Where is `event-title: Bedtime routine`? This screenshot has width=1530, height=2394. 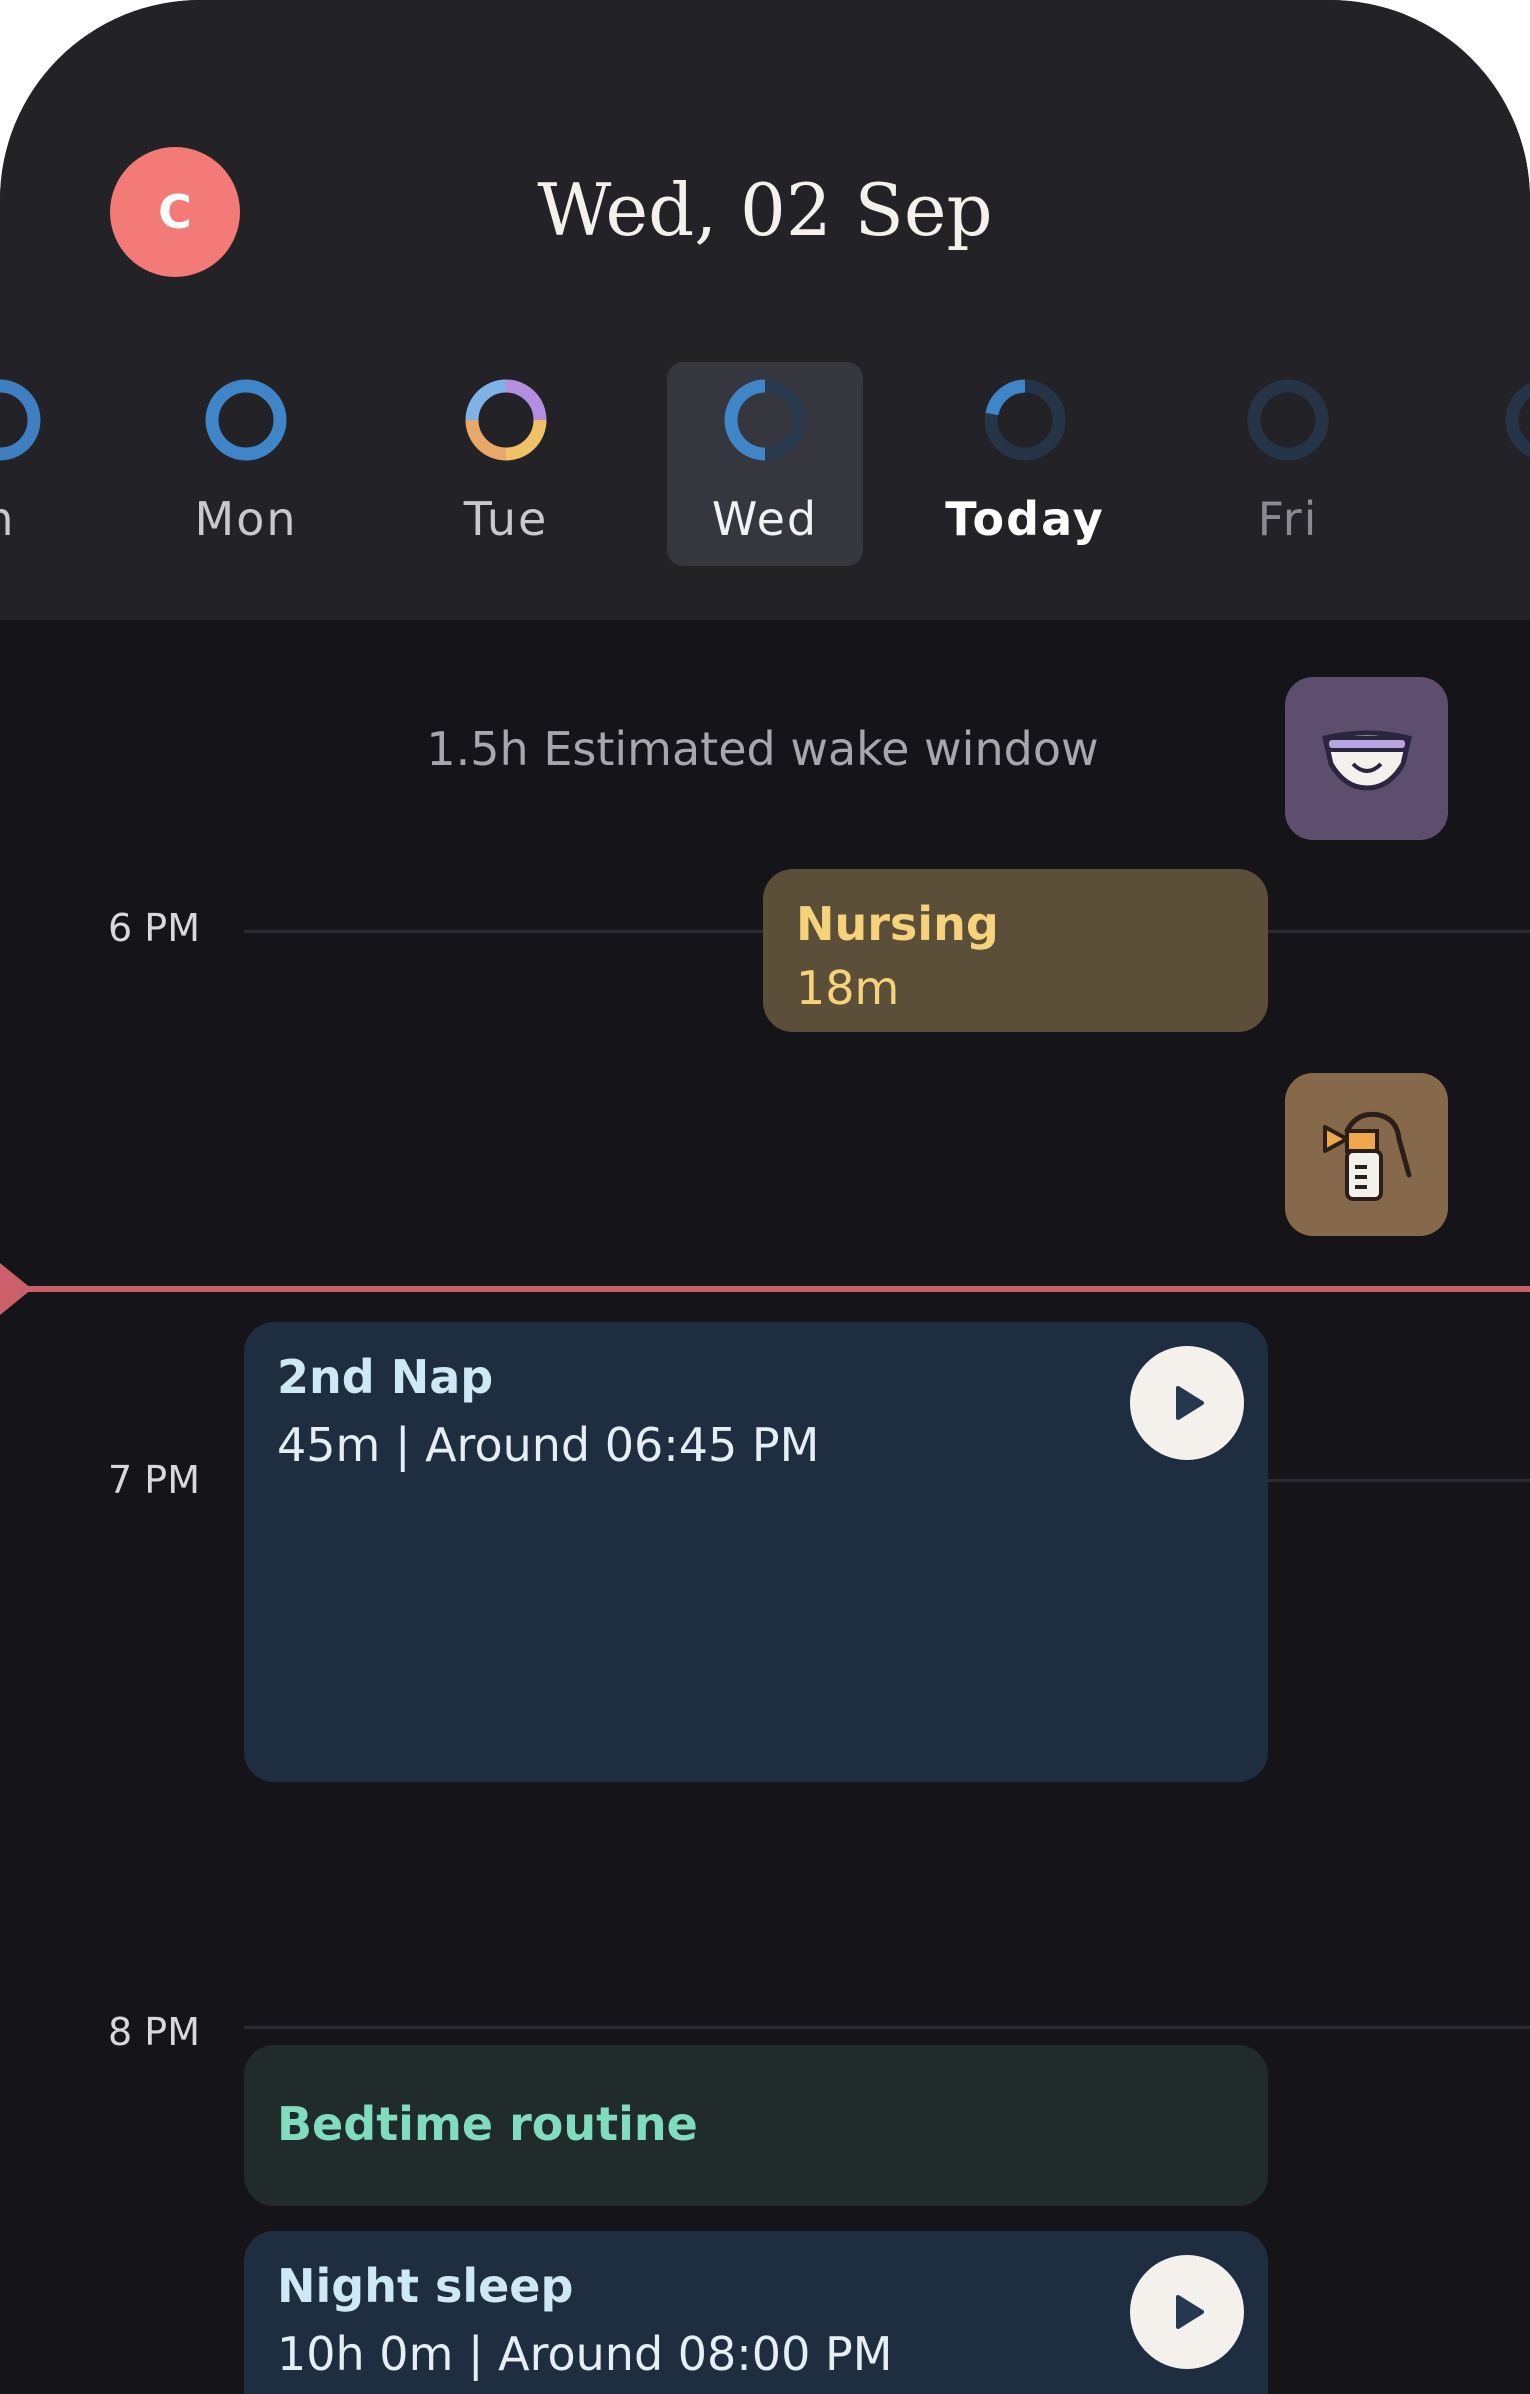 event-title: Bedtime routine is located at coordinates (487, 2124).